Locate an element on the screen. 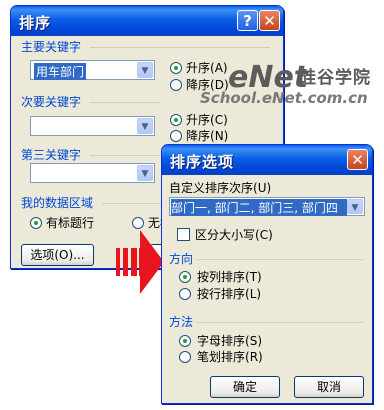 The image size is (384, 410). custom-order-label: 自定义排序次序(U) is located at coordinates (220, 188).